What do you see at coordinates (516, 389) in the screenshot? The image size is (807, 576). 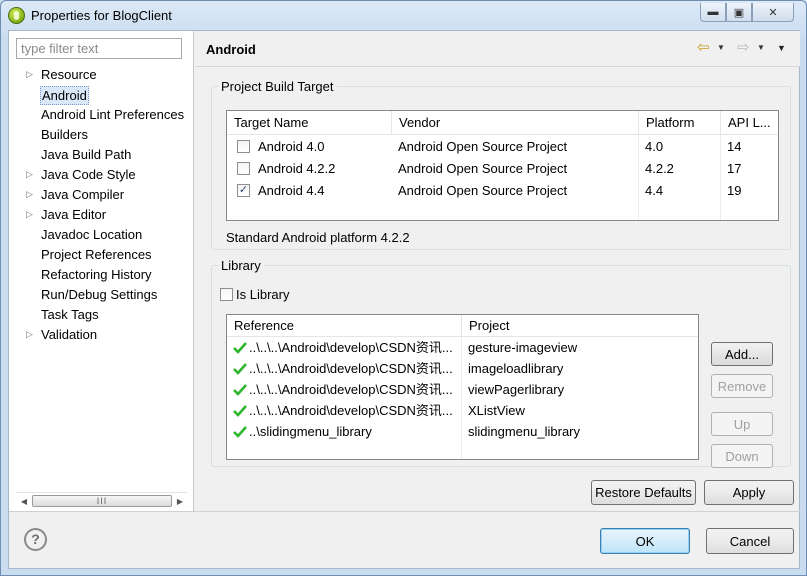 I see `cell-project: viewPagerlibrary` at bounding box center [516, 389].